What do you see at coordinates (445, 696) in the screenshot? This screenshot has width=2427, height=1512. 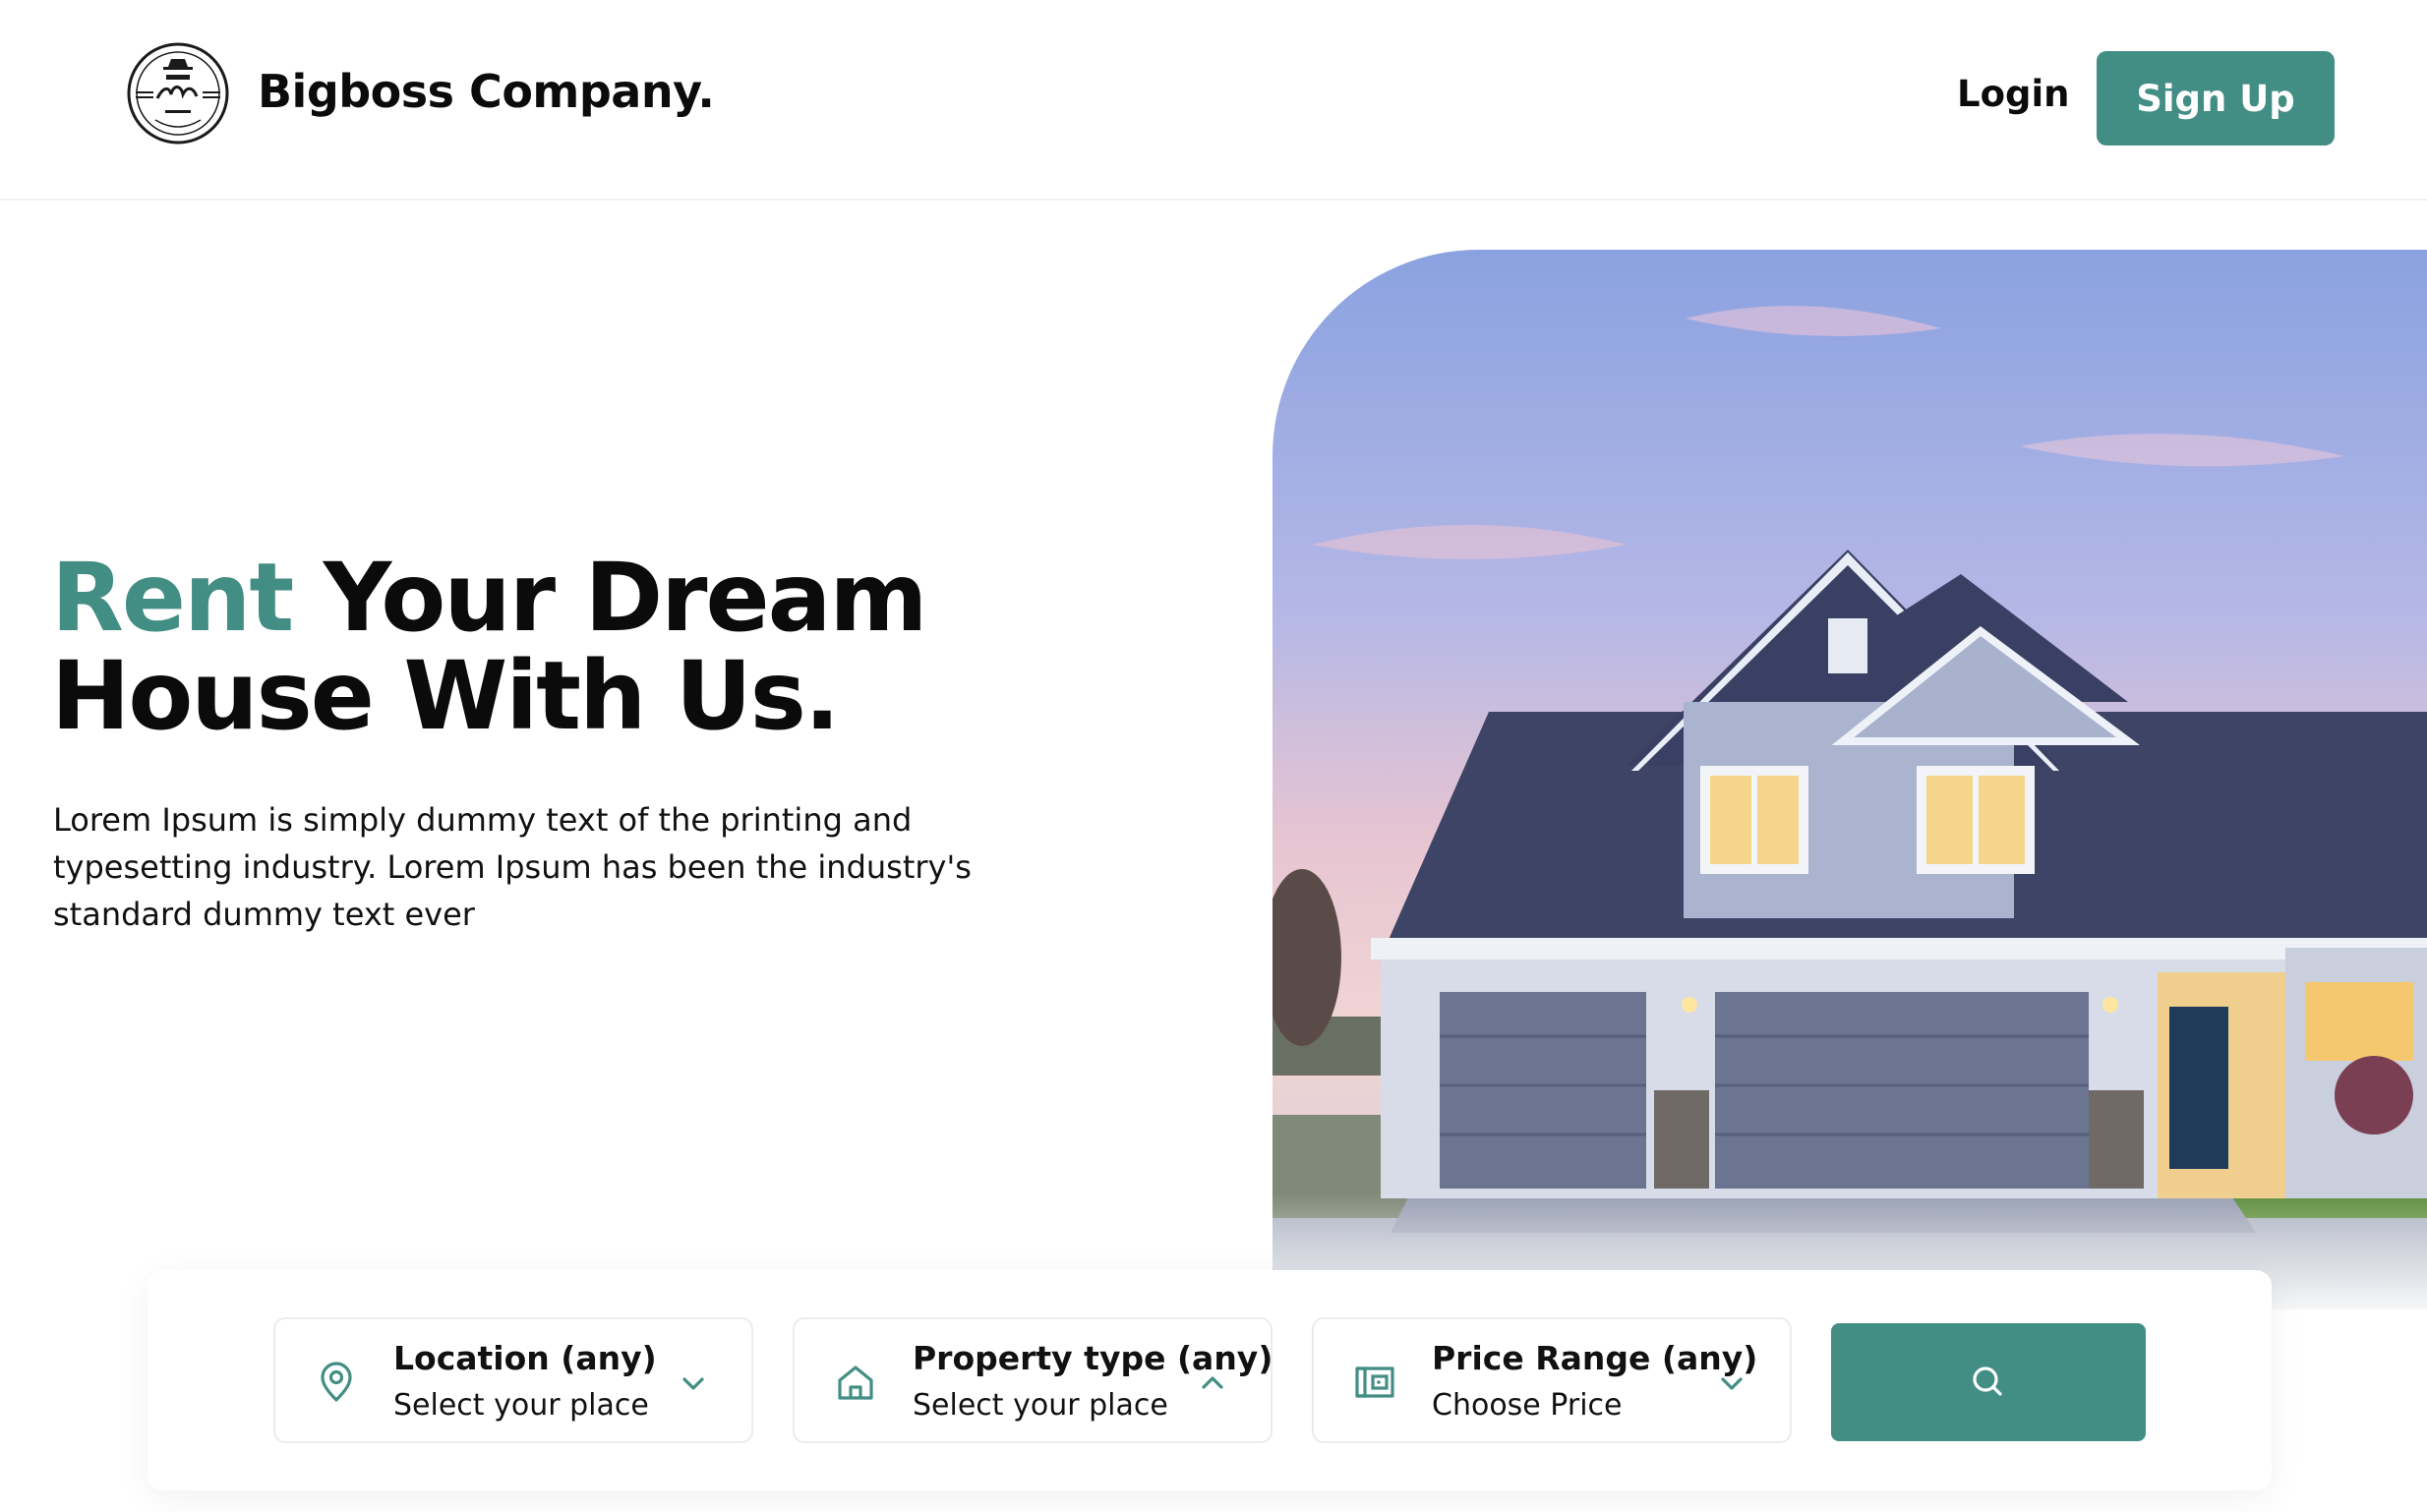 I see `hero-title-line2: House With Us.` at bounding box center [445, 696].